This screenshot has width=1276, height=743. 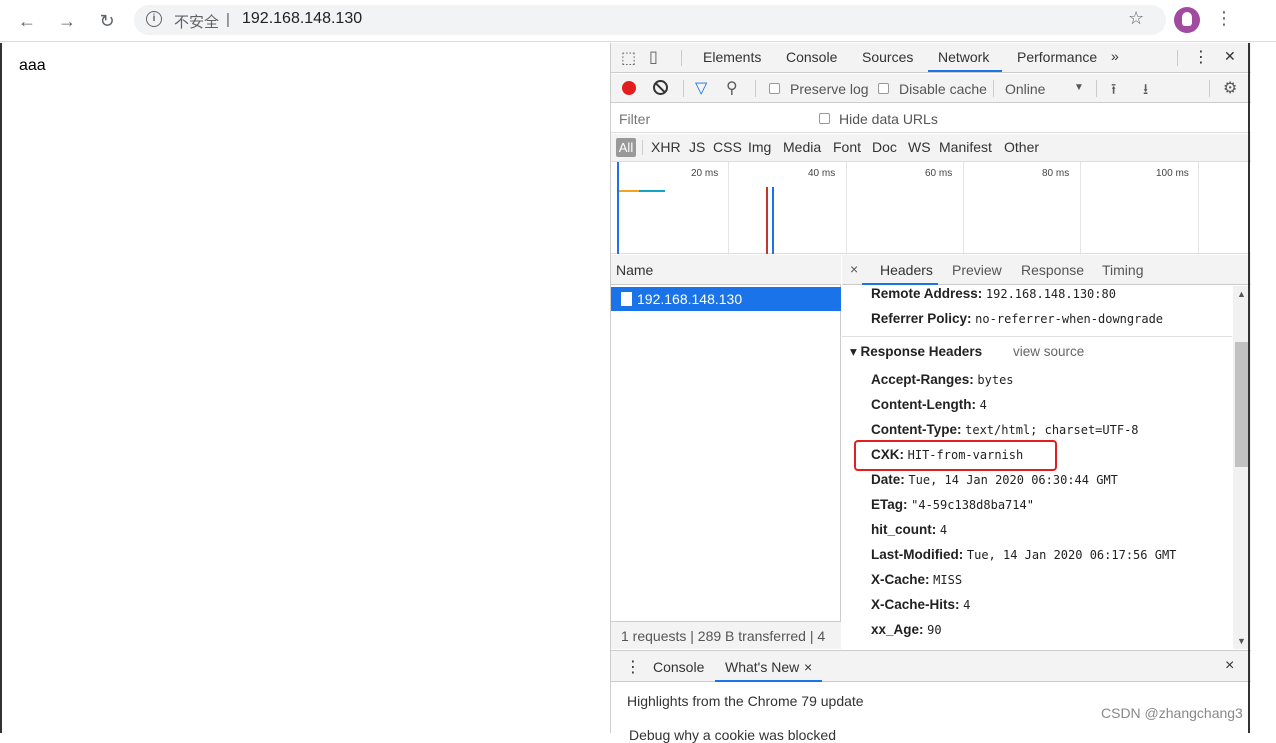 I want to click on scroll-thumb, so click(x=1242, y=404).